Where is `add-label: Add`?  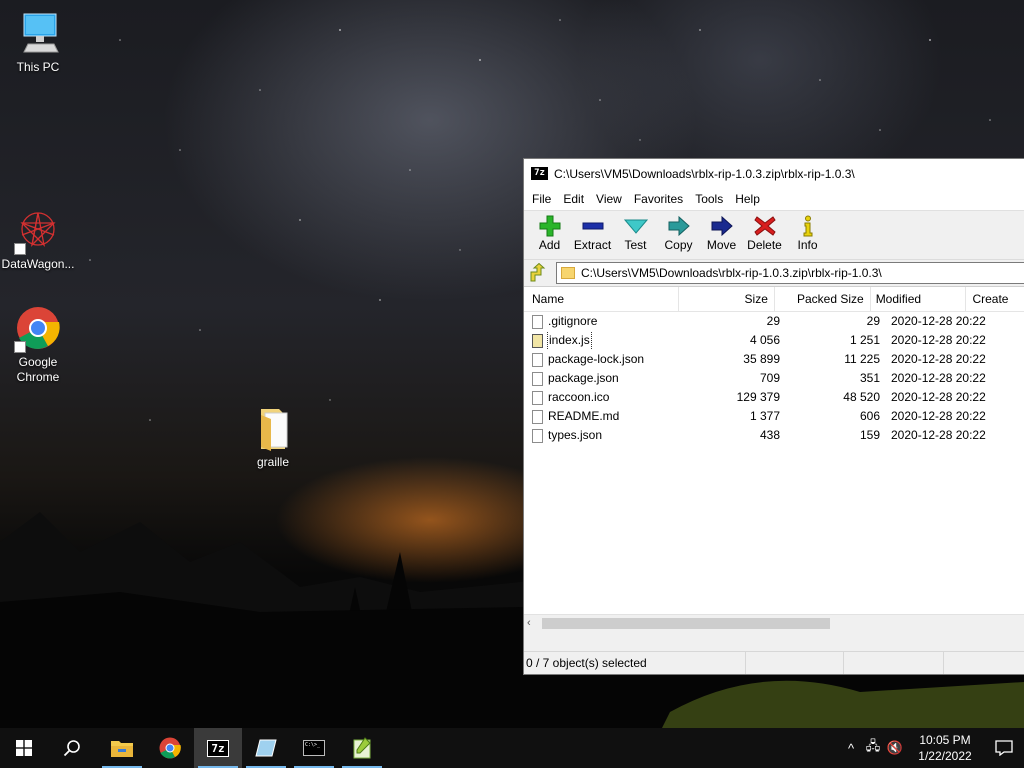
add-label: Add is located at coordinates (549, 245).